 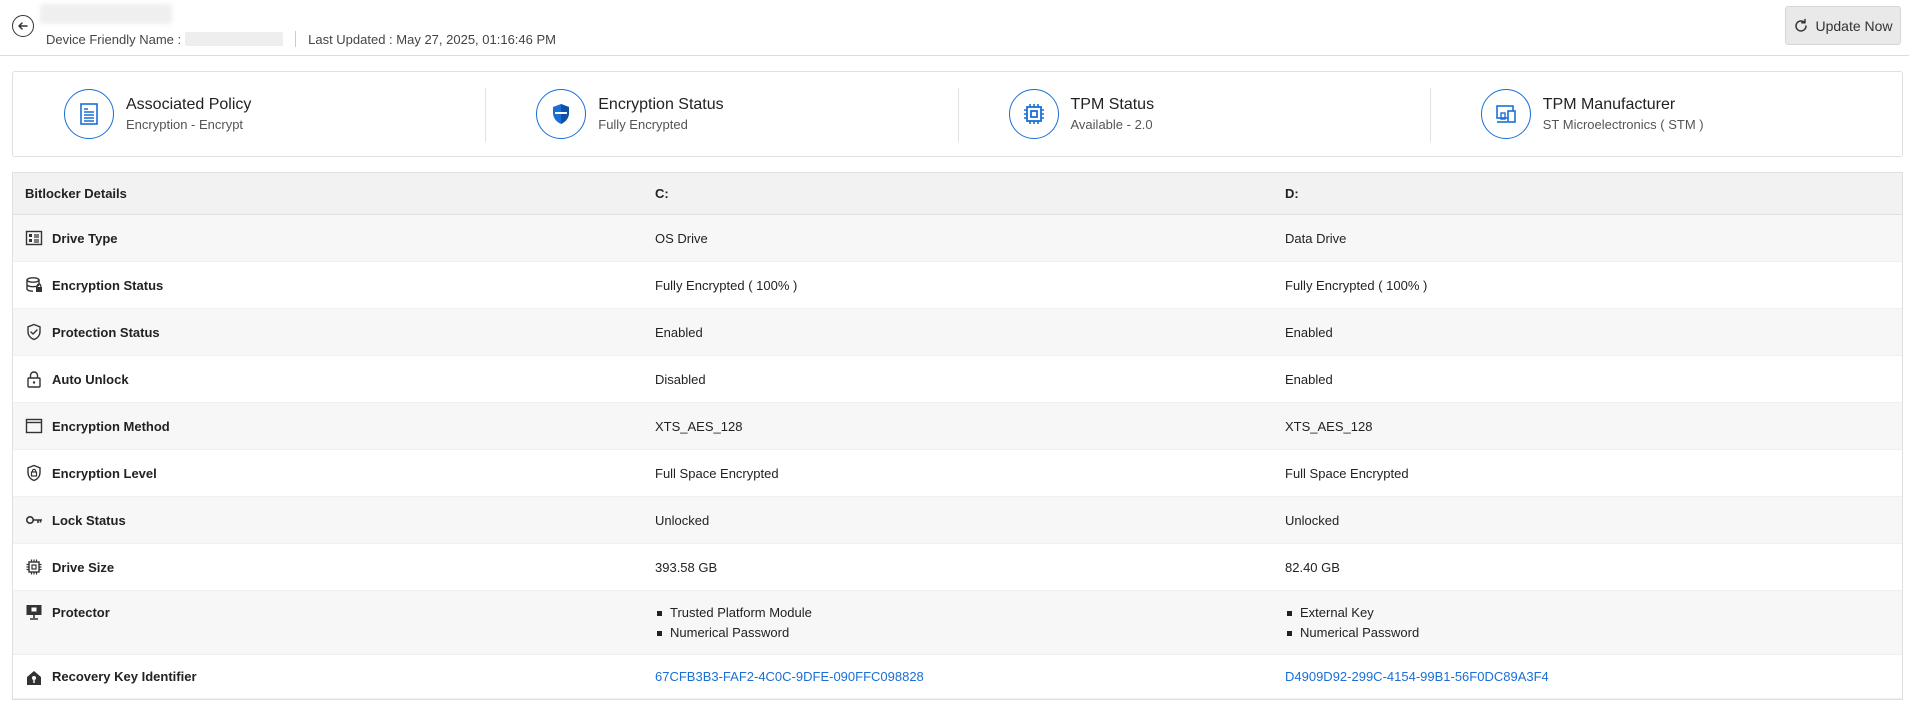 I want to click on column-header: Bitlocker Details, so click(x=76, y=193).